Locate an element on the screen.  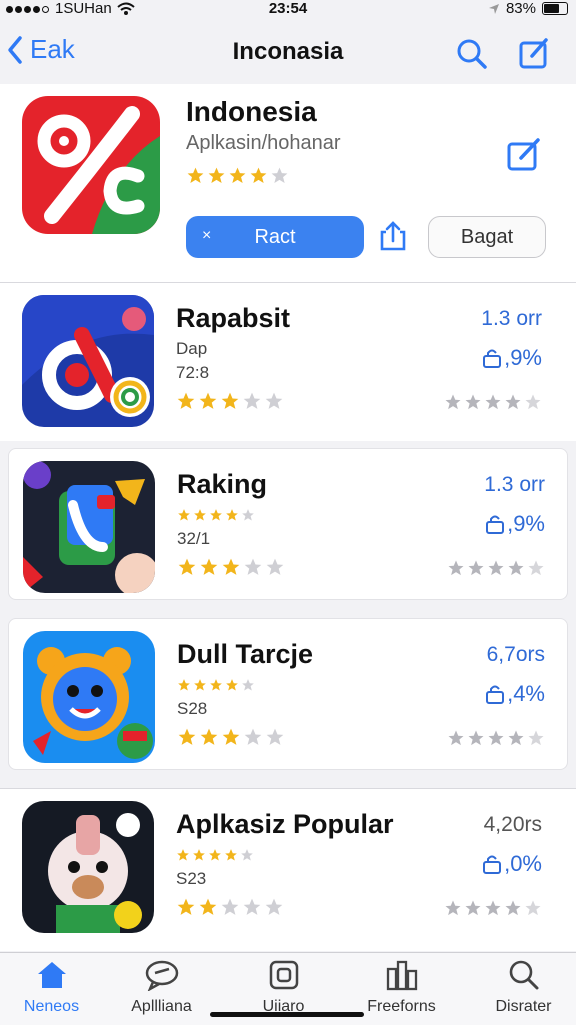
list-item: Raking 32/1 1.3 orr ,9% is located at coordinates (288, 524).